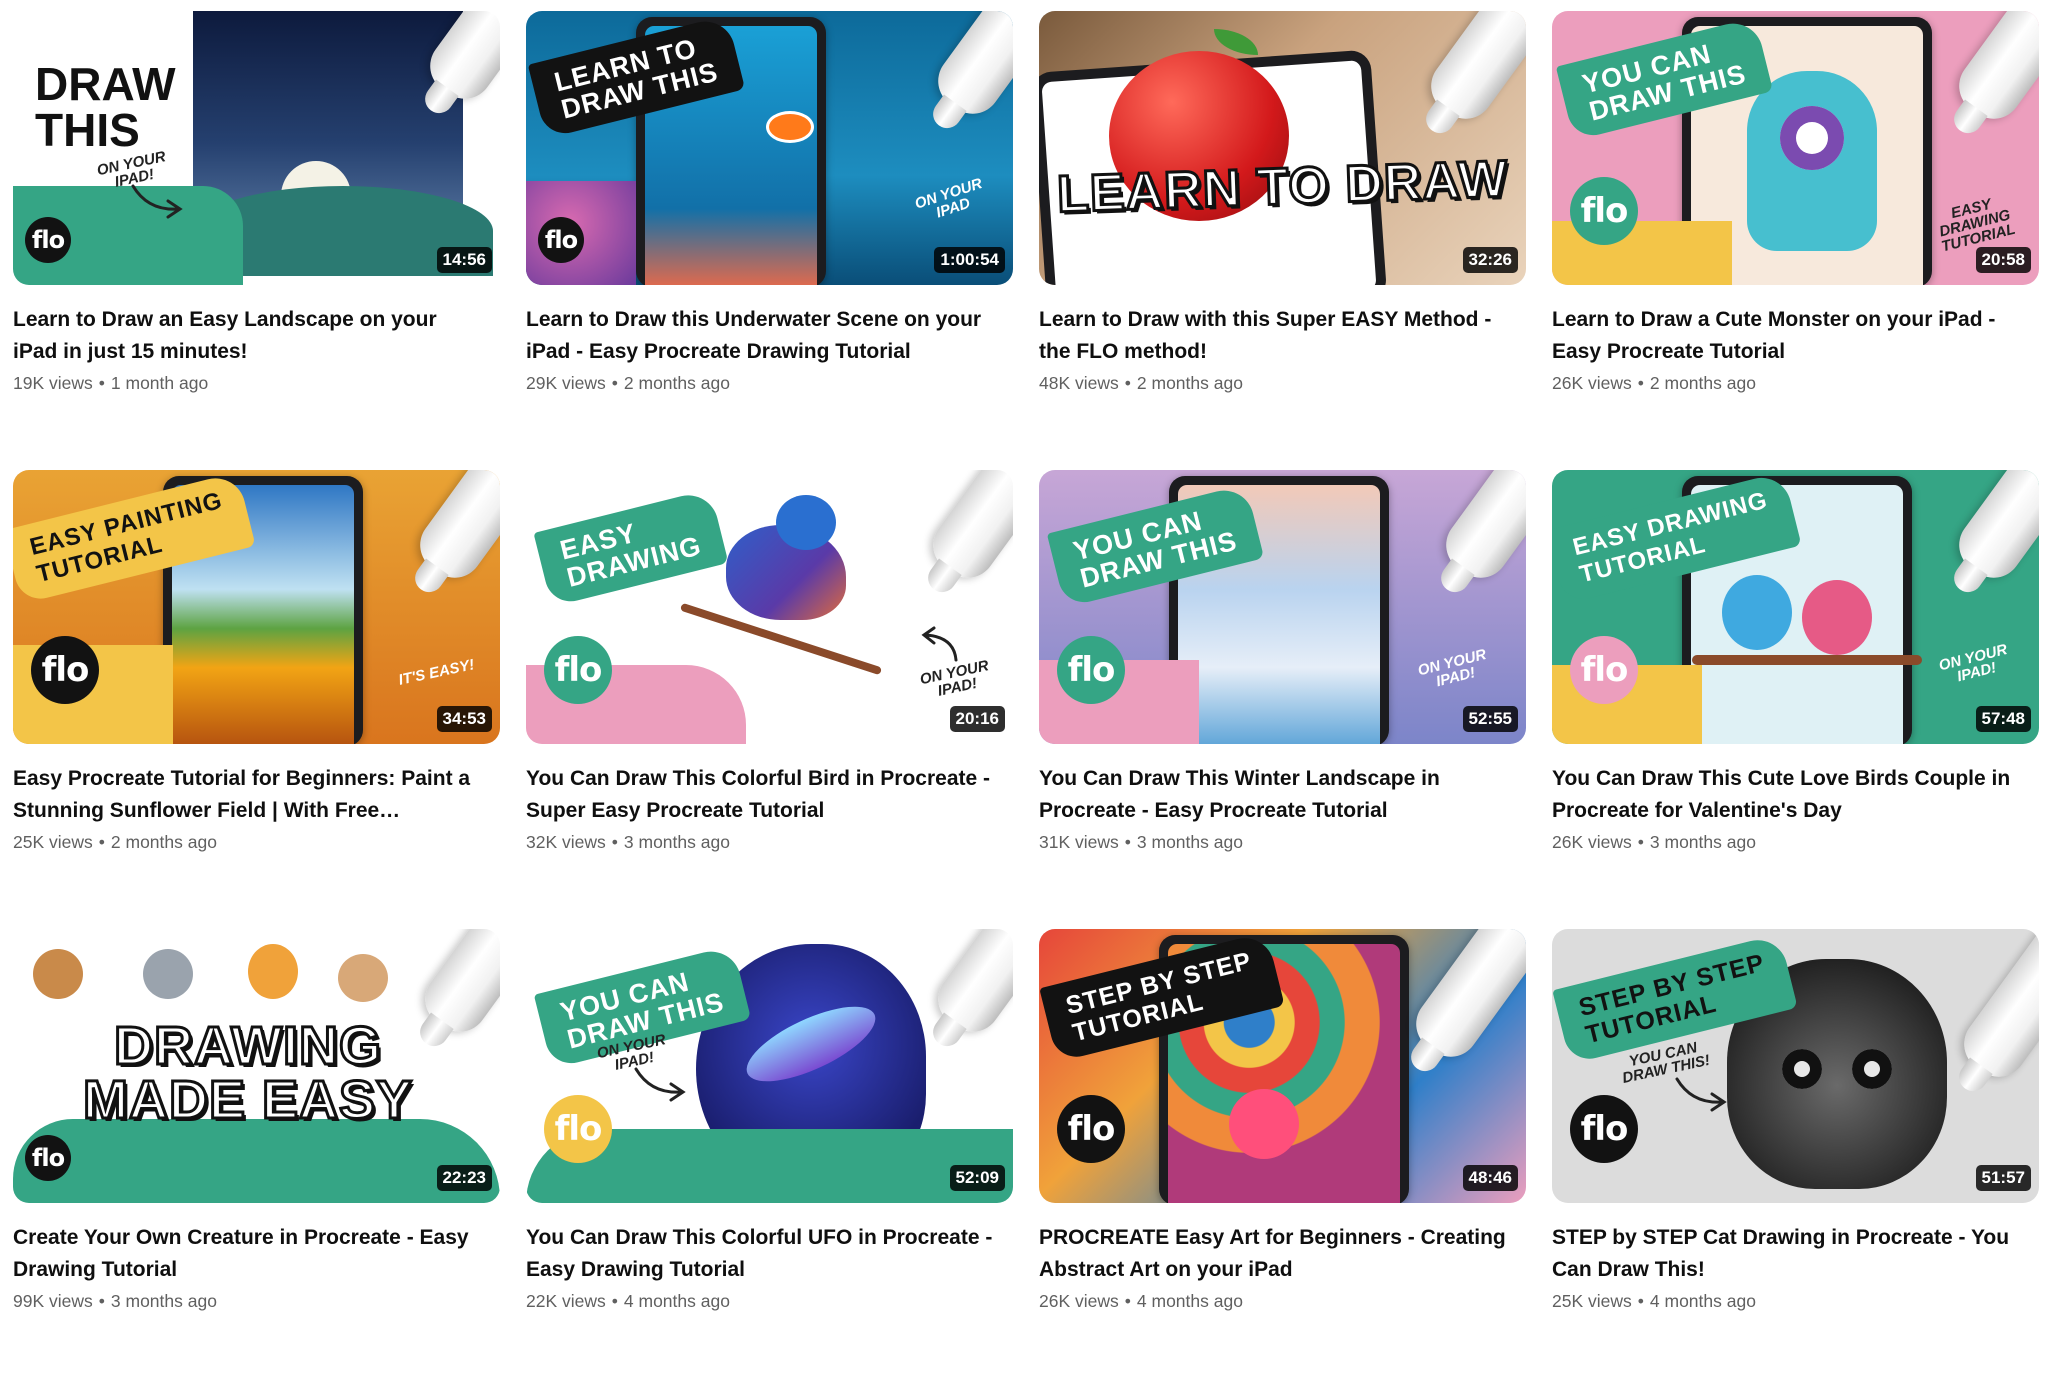 This screenshot has height=1388, width=2048. Describe the element at coordinates (566, 383) in the screenshot. I see `view-count: 29K views` at that location.